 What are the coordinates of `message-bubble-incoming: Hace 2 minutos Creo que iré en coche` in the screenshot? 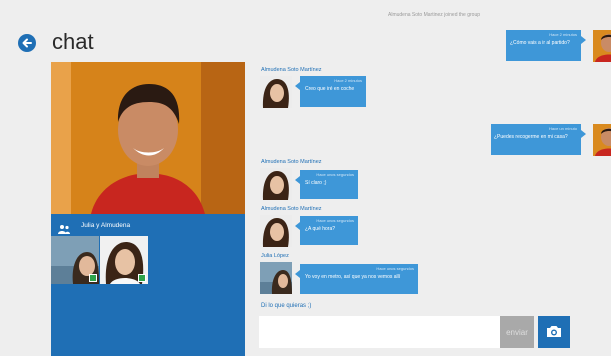 It's located at (330, 91).